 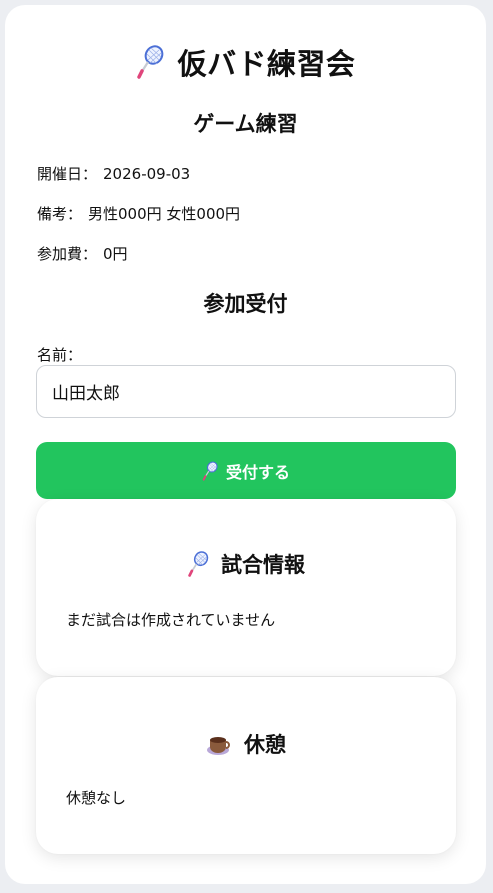 I want to click on submit-button-label: 受付する, so click(x=257, y=472).